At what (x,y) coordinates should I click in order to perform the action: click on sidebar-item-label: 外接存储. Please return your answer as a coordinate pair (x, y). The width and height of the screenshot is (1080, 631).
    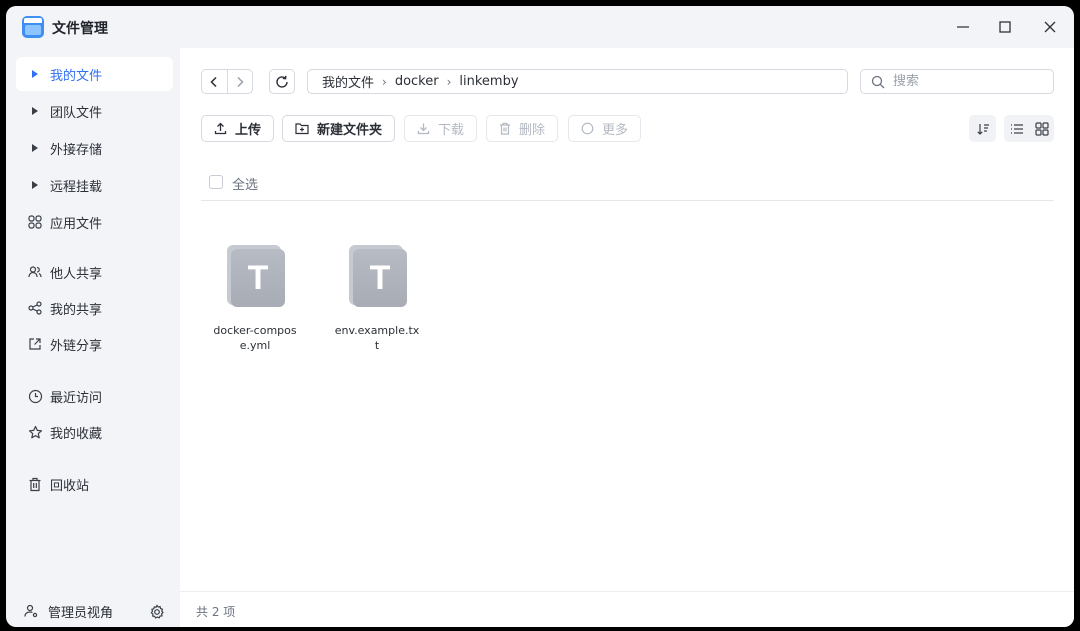
    Looking at the image, I should click on (76, 150).